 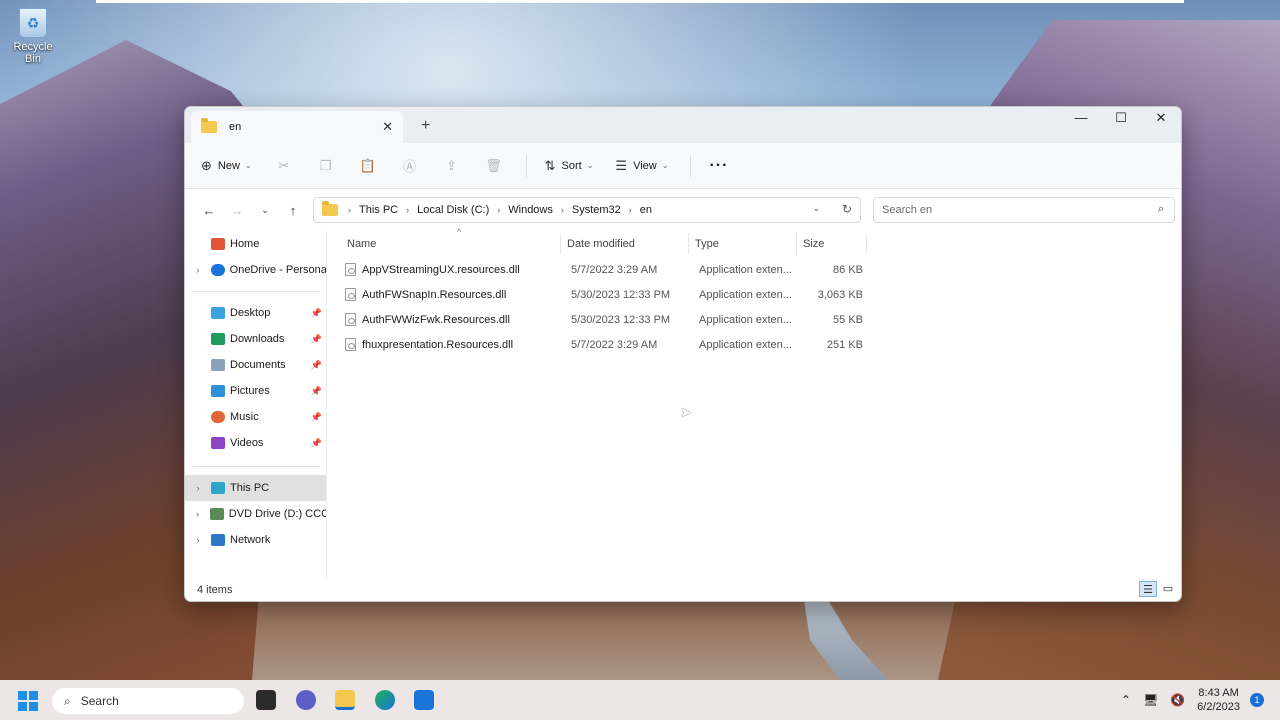 What do you see at coordinates (569, 166) in the screenshot?
I see `sort-button: ⇅ Sort ⌄` at bounding box center [569, 166].